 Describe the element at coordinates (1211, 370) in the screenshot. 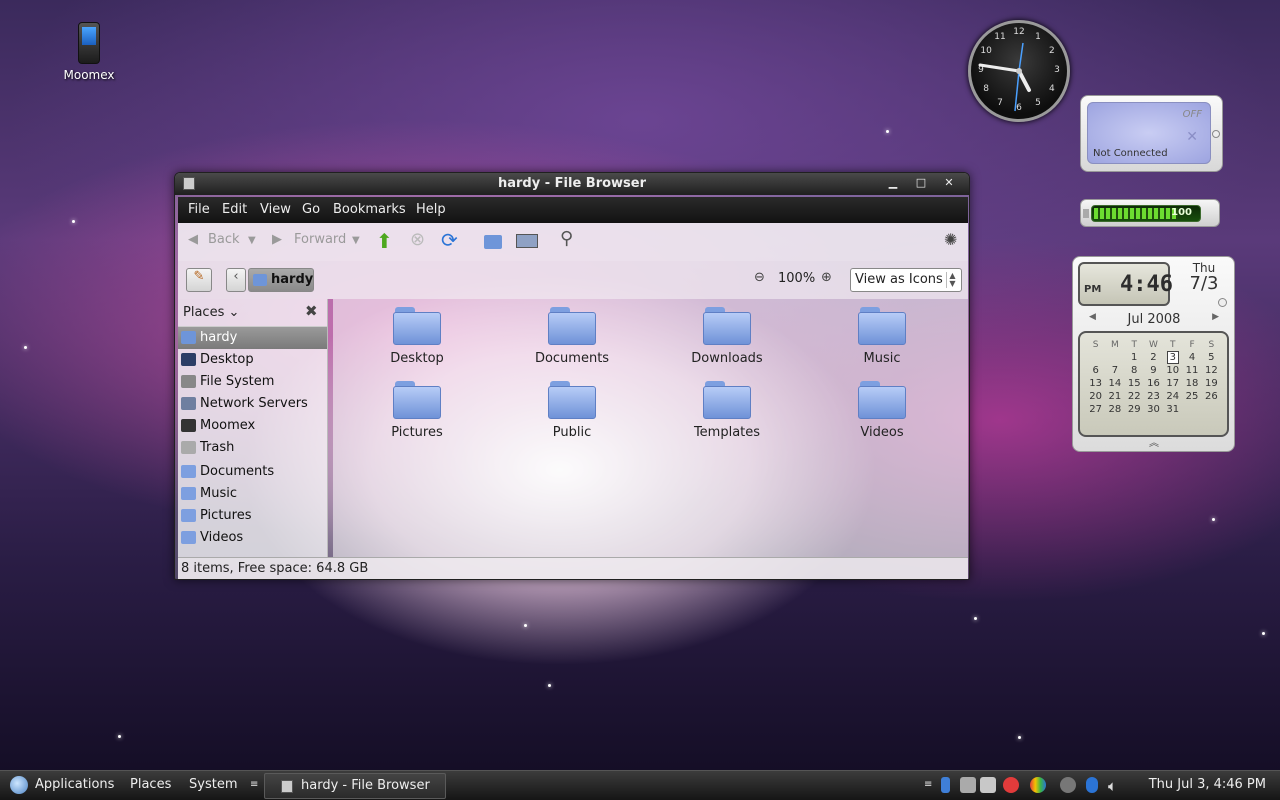

I see `calendar-day: 12` at that location.